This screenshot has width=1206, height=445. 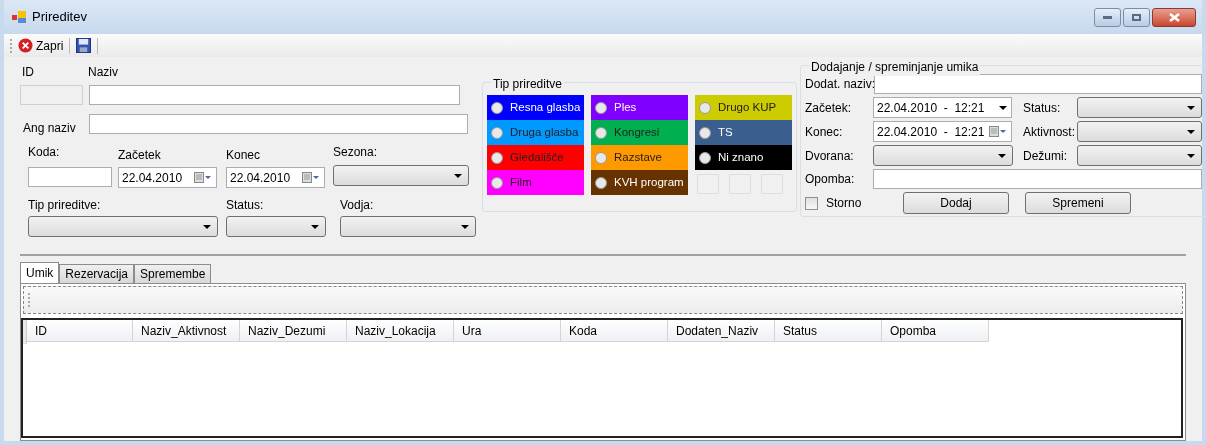 What do you see at coordinates (830, 156) in the screenshot?
I see `field-label: Dvorana:` at bounding box center [830, 156].